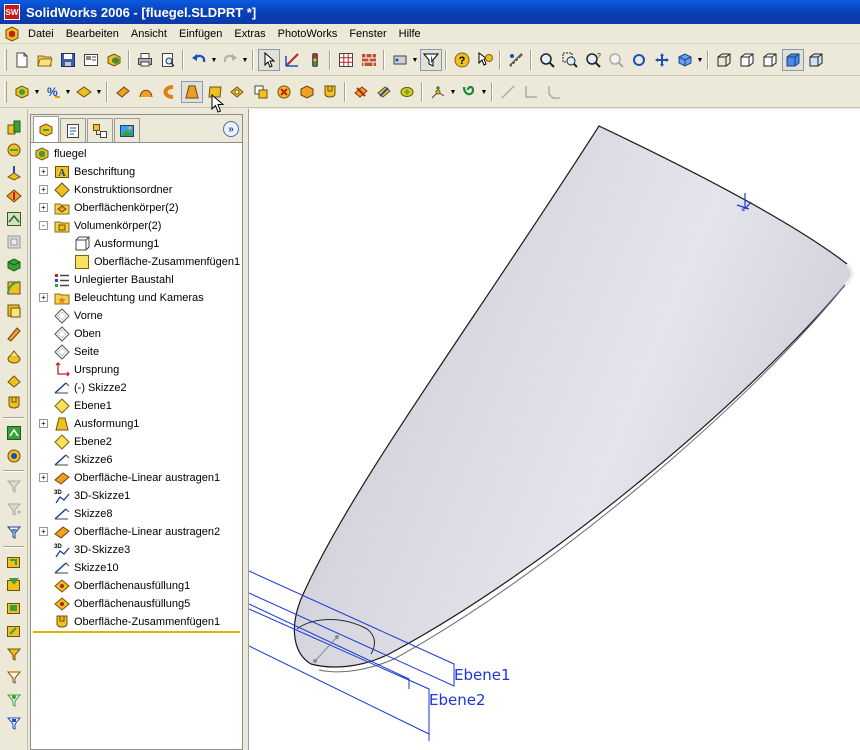 The width and height of the screenshot is (860, 750). Describe the element at coordinates (136, 352) in the screenshot. I see `tree-item: Seite` at that location.